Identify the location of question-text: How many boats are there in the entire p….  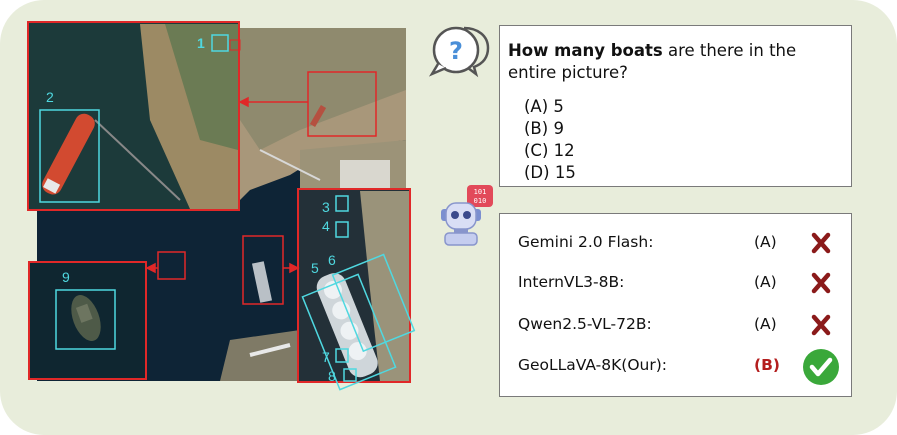
(675, 62).